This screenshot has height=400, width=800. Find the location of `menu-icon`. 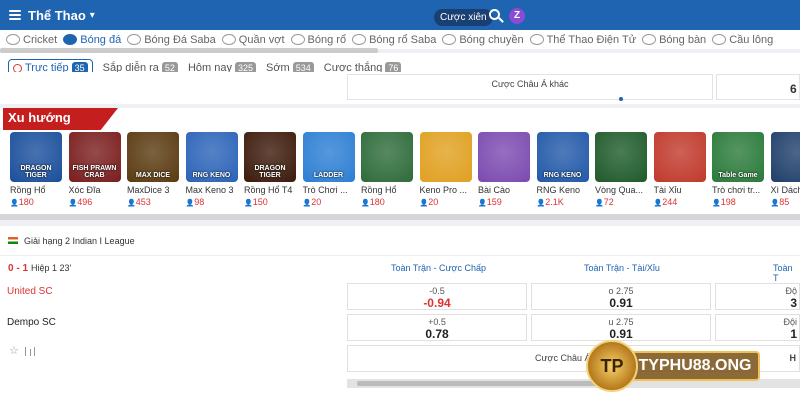

menu-icon is located at coordinates (15, 15).